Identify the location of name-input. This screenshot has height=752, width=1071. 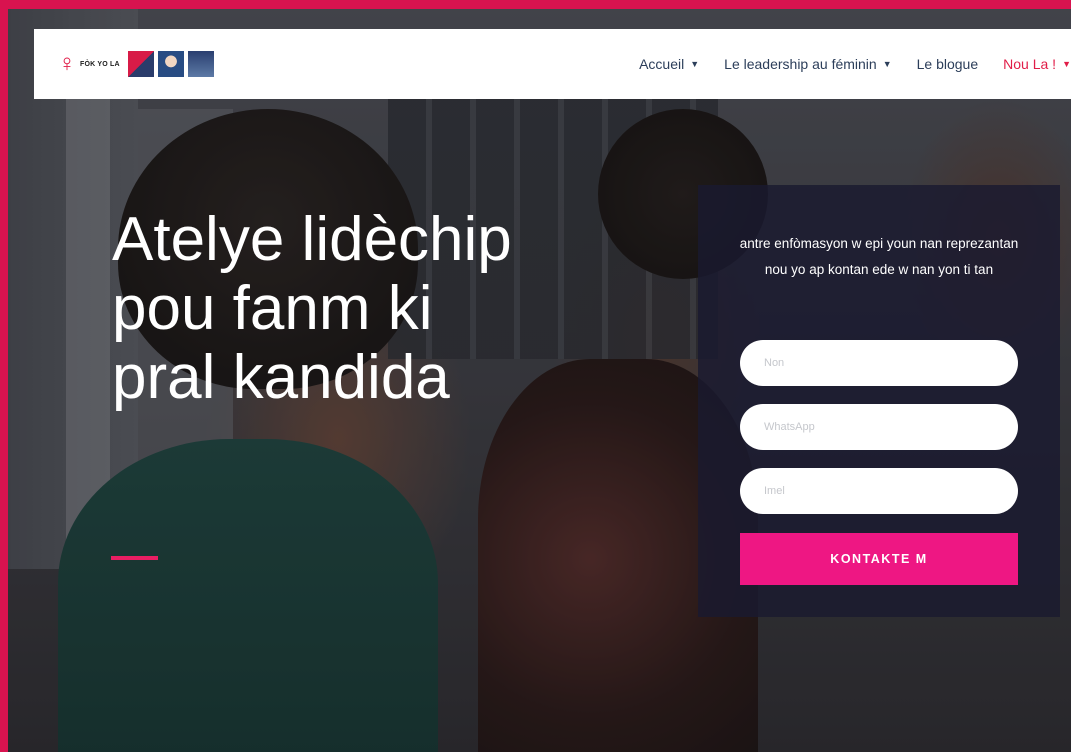
(879, 363).